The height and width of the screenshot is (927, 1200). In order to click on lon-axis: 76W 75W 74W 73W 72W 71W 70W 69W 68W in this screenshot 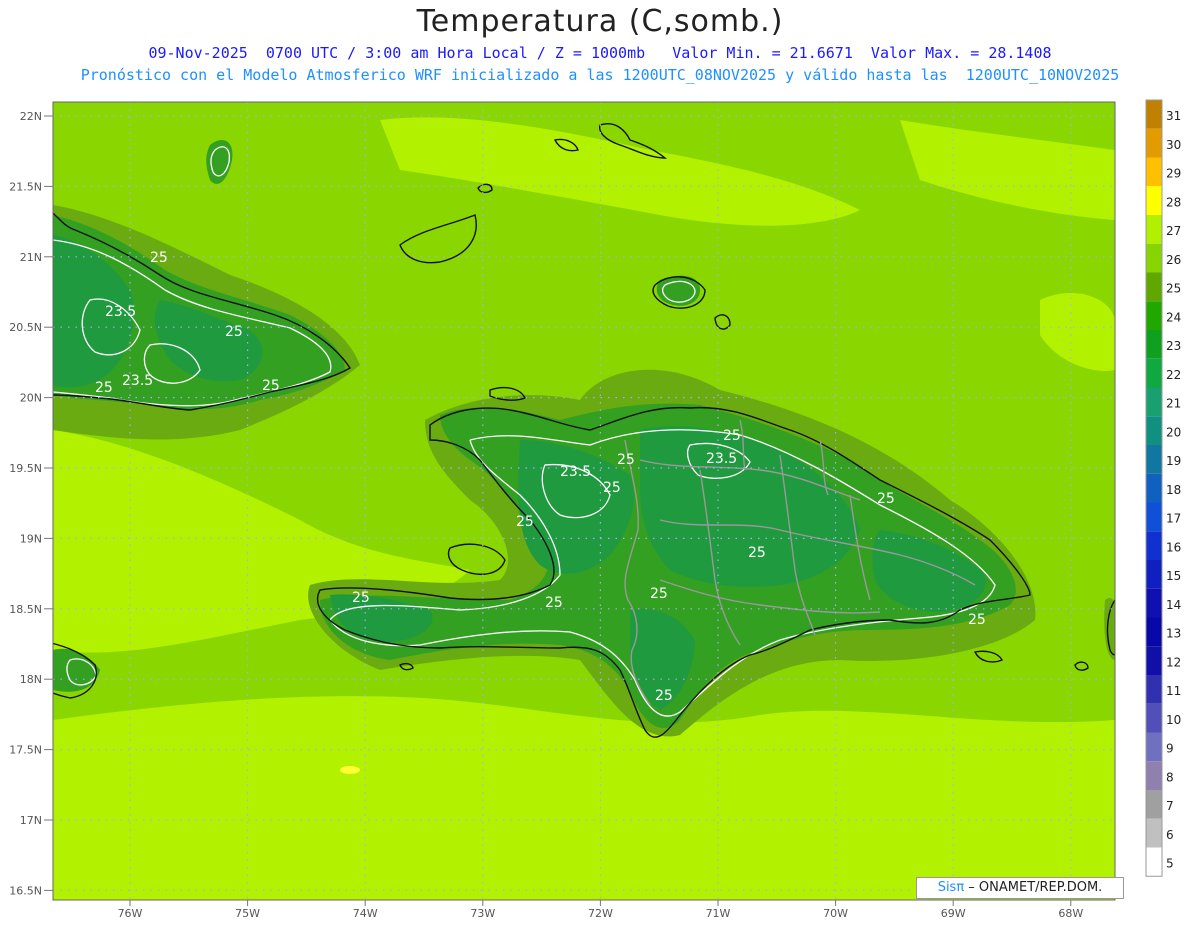, I will do `click(600, 910)`.